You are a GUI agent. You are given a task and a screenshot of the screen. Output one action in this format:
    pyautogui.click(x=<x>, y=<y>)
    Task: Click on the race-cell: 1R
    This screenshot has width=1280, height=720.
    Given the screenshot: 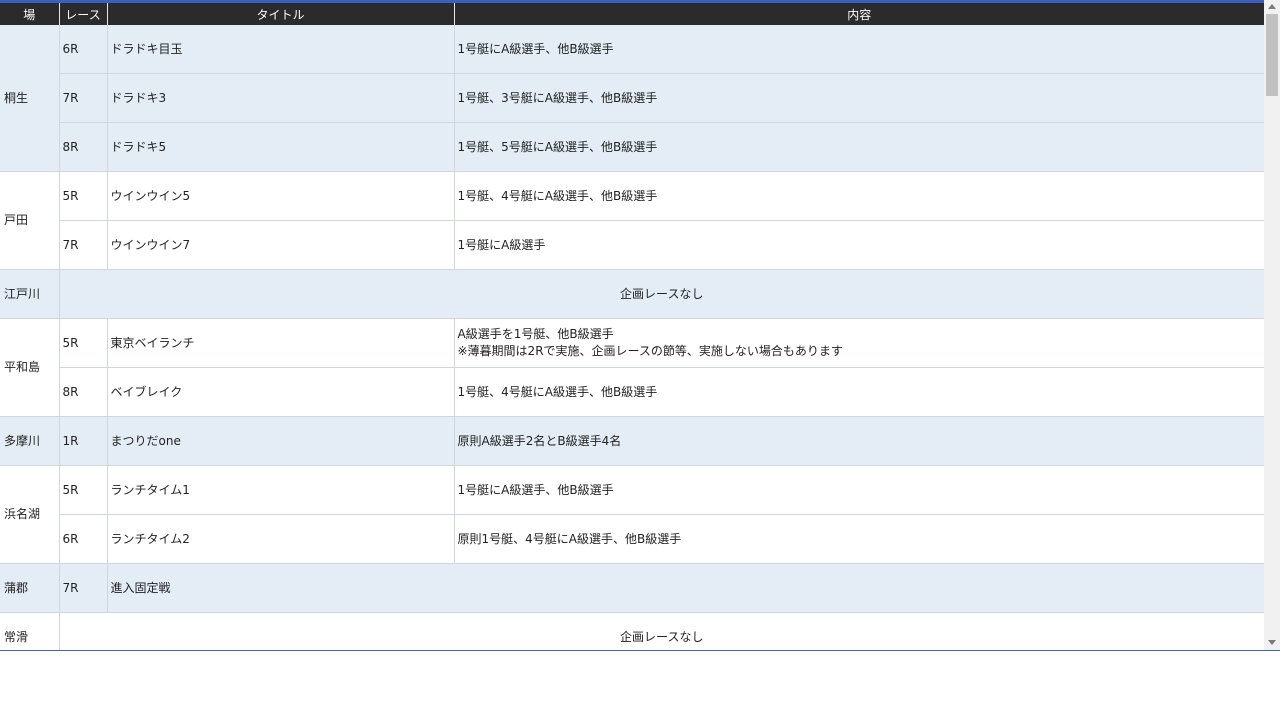 What is the action you would take?
    pyautogui.click(x=83, y=441)
    